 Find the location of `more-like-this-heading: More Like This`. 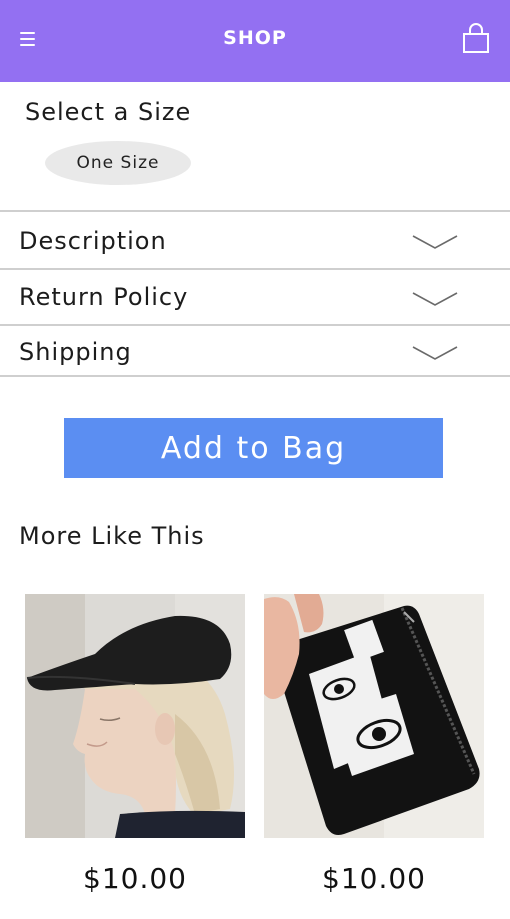

more-like-this-heading: More Like This is located at coordinates (112, 536).